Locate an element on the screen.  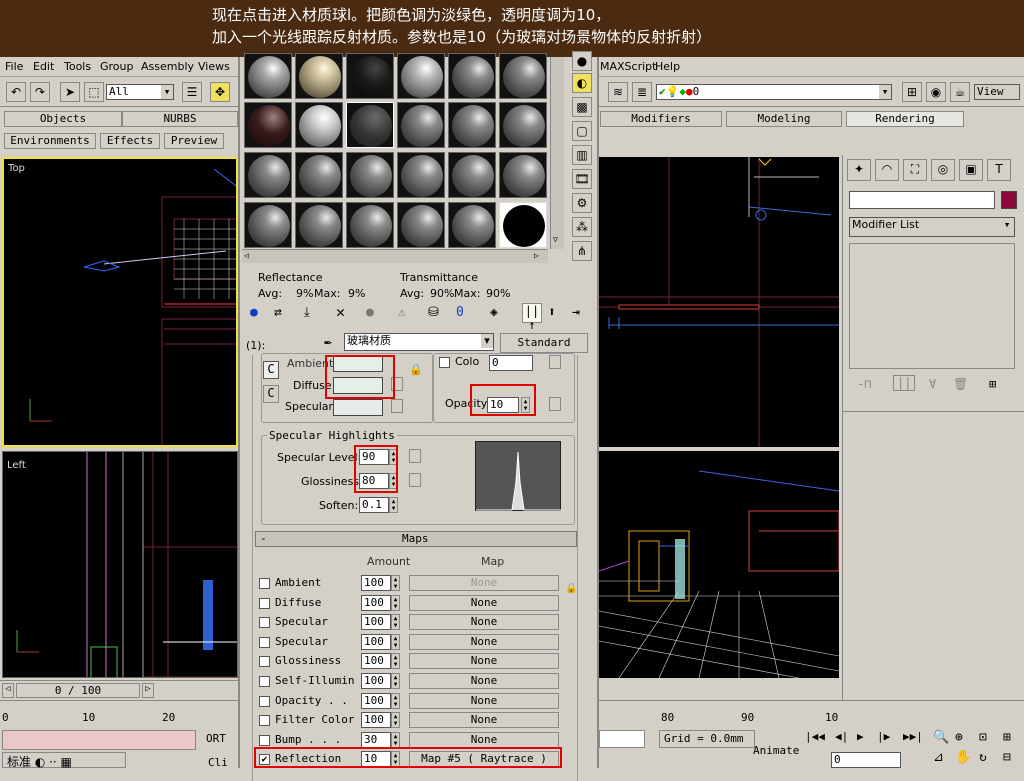
tab-nurbs: NURBS is located at coordinates (180, 119).